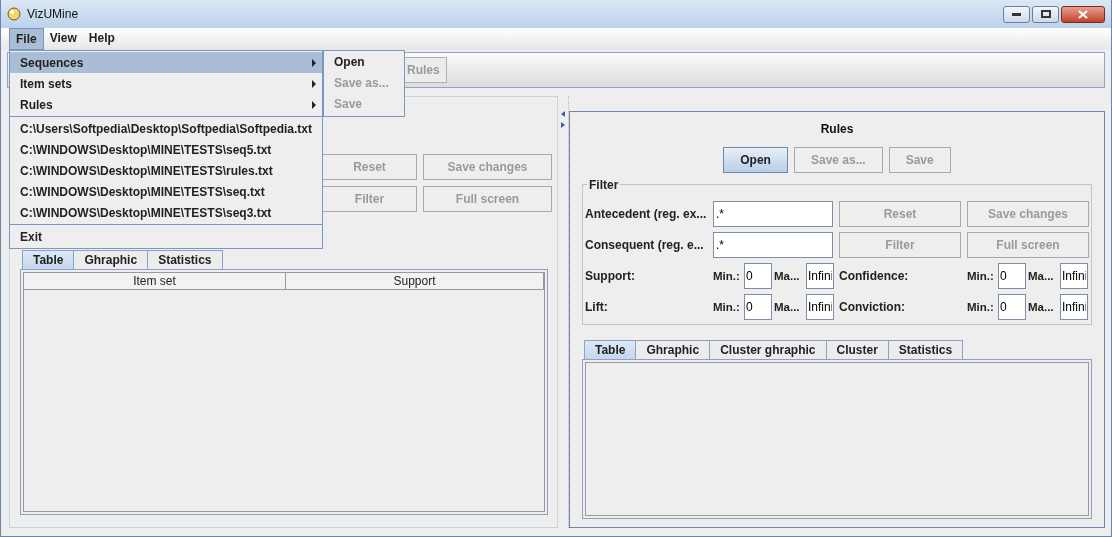  Describe the element at coordinates (755, 160) in the screenshot. I see `file-button: Open` at that location.